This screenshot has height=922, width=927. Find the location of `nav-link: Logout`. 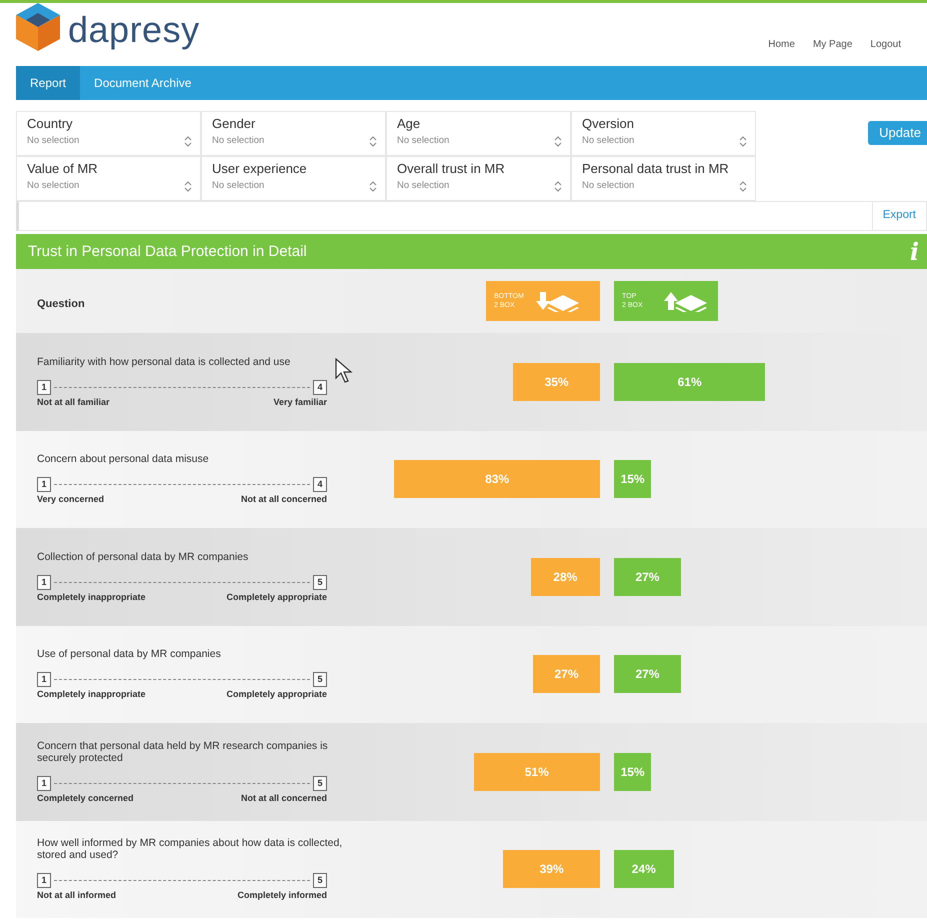

nav-link: Logout is located at coordinates (885, 45).